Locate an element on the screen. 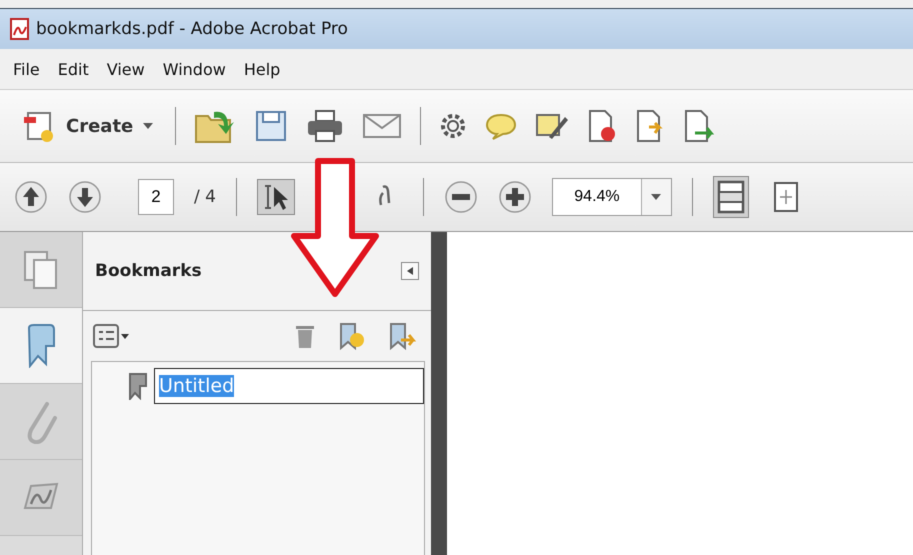 The height and width of the screenshot is (555, 913). list-options-icon is located at coordinates (106, 336).